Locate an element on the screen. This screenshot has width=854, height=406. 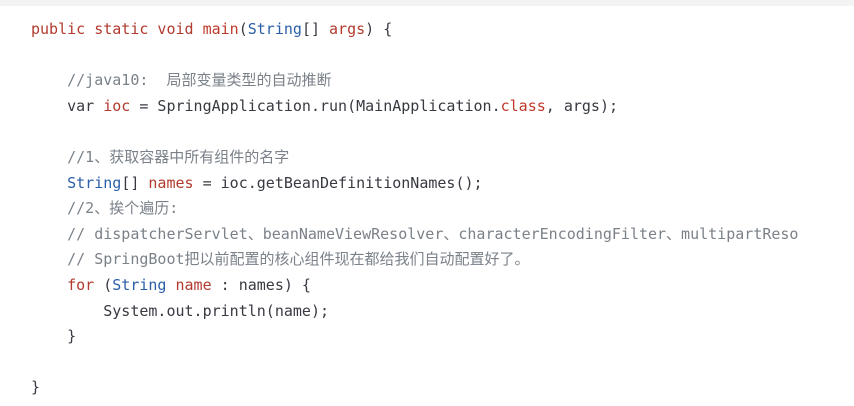
code-token: ) { is located at coordinates (379, 29).